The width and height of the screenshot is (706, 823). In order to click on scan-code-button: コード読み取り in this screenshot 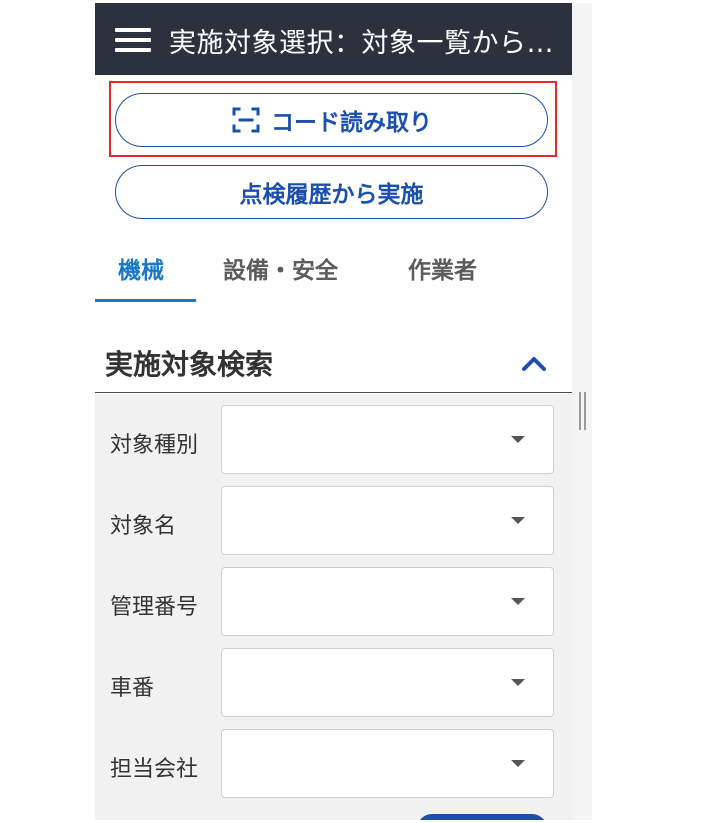, I will do `click(331, 120)`.